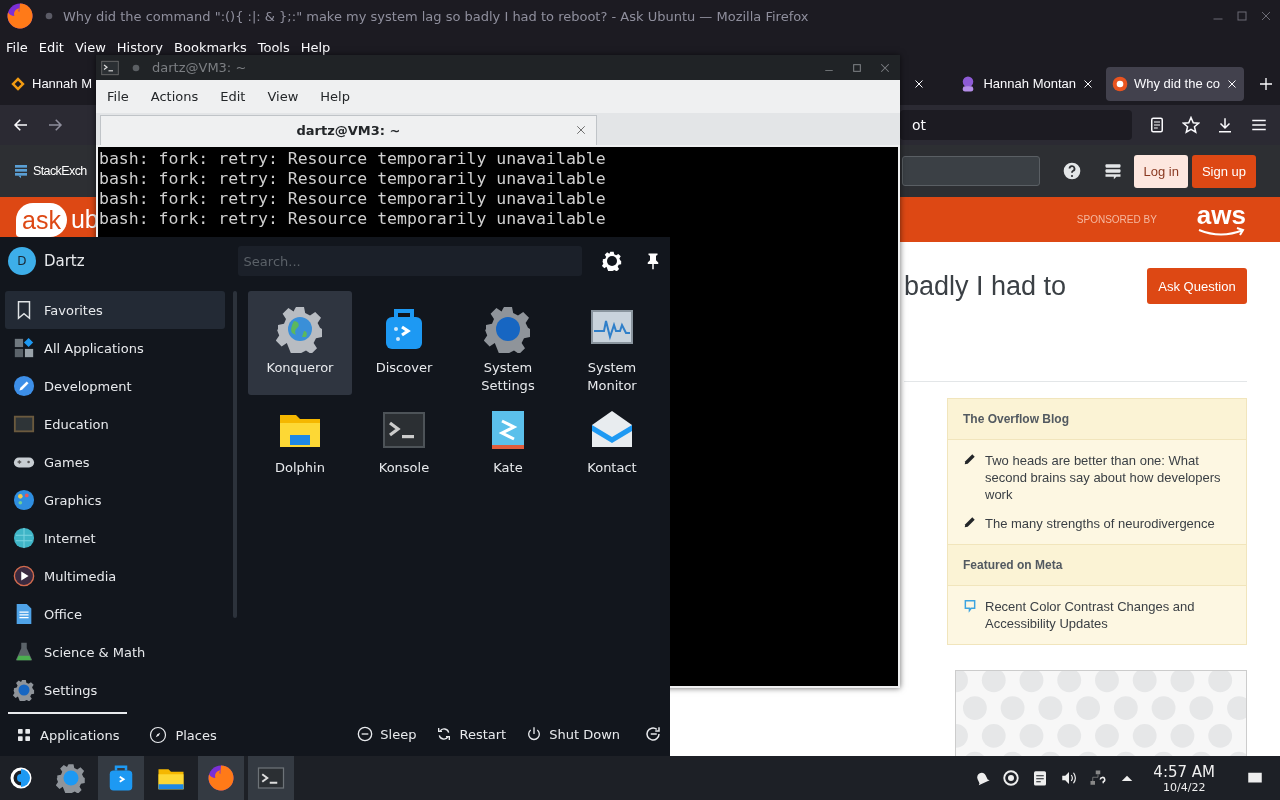 The width and height of the screenshot is (1280, 800). Describe the element at coordinates (1108, 477) in the screenshot. I see `sidebar-link: Two heads are better than one: What second brains say about how developers work` at that location.